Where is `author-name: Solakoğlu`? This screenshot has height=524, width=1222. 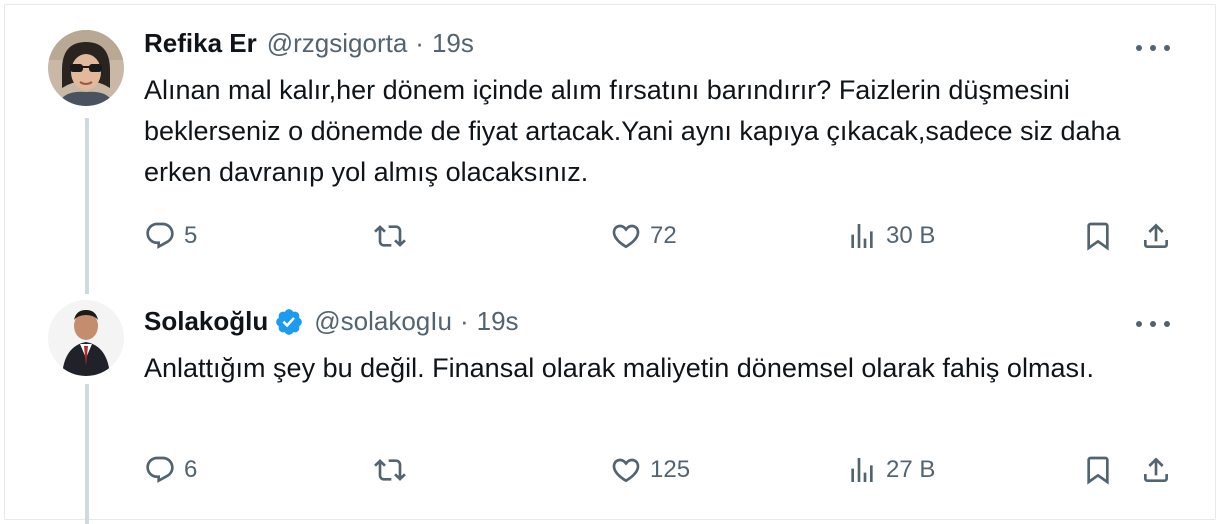 author-name: Solakoğlu is located at coordinates (206, 321).